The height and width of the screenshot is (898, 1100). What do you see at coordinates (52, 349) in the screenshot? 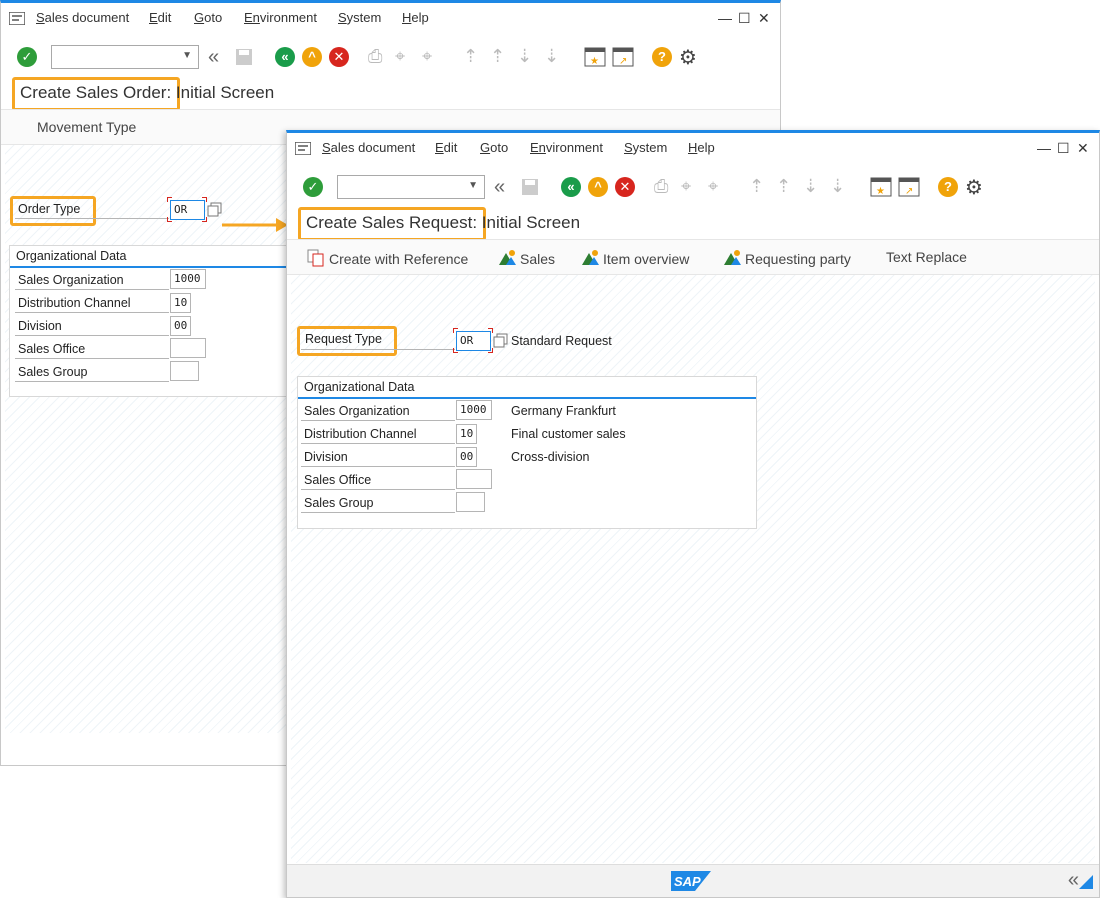
I see `sales-office-label: Sales Office` at bounding box center [52, 349].